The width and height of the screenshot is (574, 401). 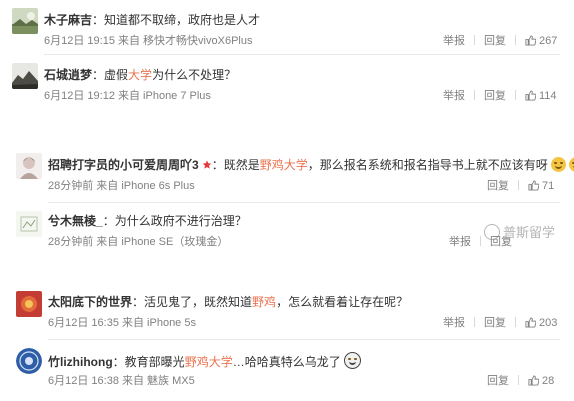 What do you see at coordinates (264, 302) in the screenshot?
I see `highlight-text: 野鸡` at bounding box center [264, 302].